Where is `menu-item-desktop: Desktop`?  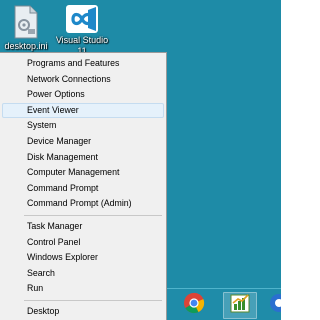 menu-item-desktop: Desktop is located at coordinates (83, 312).